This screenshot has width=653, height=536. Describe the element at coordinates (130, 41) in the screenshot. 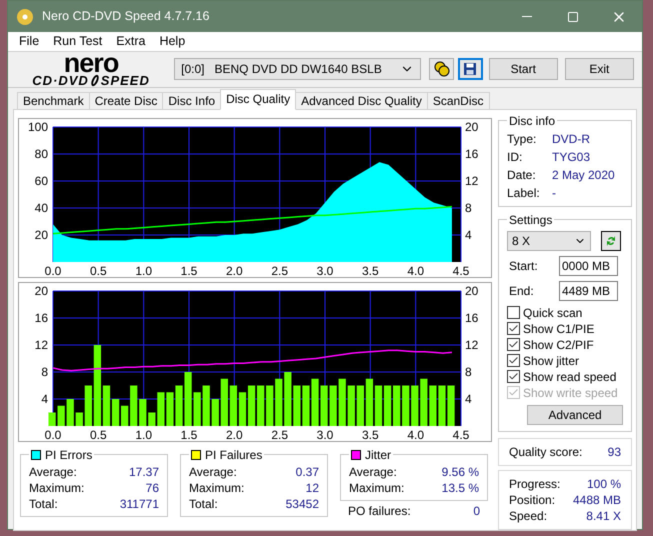

I see `menu-item: Extra` at that location.